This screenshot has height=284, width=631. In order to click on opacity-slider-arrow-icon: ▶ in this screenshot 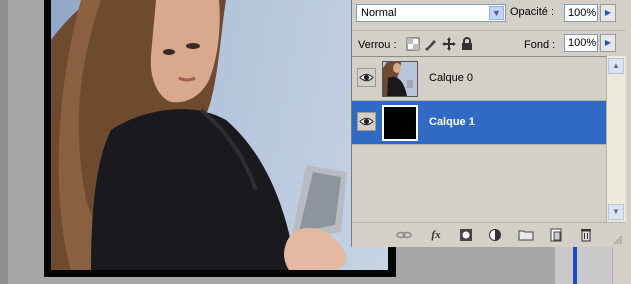, I will do `click(608, 13)`.